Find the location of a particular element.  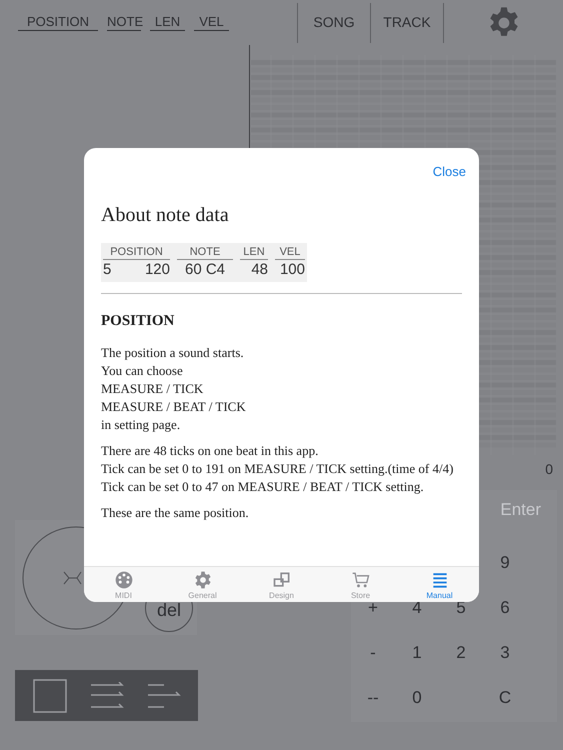

cart-icon is located at coordinates (360, 580).